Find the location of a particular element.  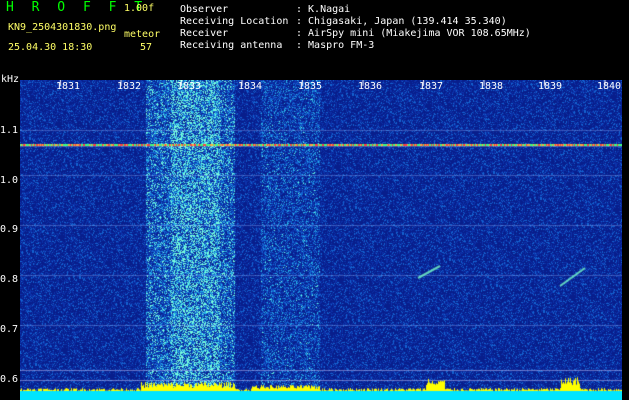

receiver-label: Receiver is located at coordinates (204, 33).